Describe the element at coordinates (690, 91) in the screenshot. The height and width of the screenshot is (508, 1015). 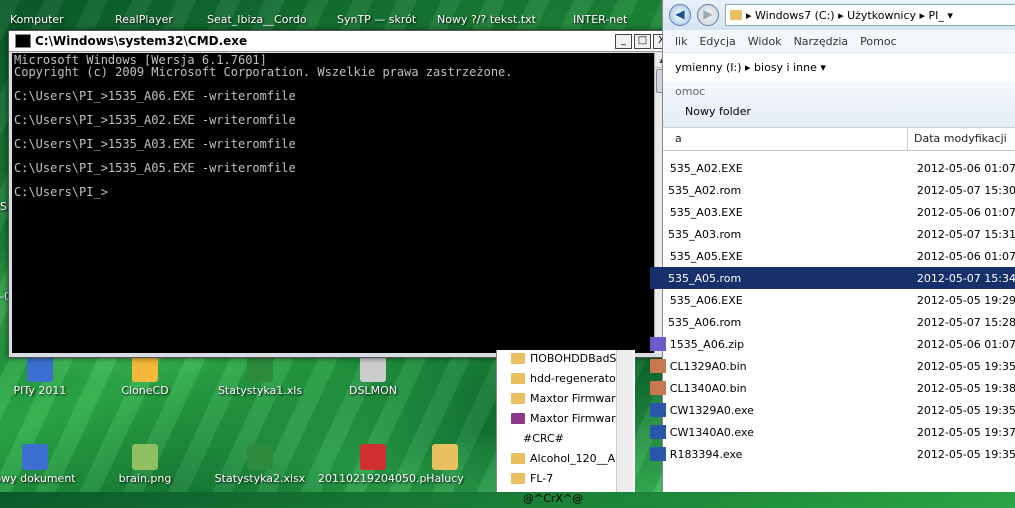
I see `help-button: omoc` at that location.